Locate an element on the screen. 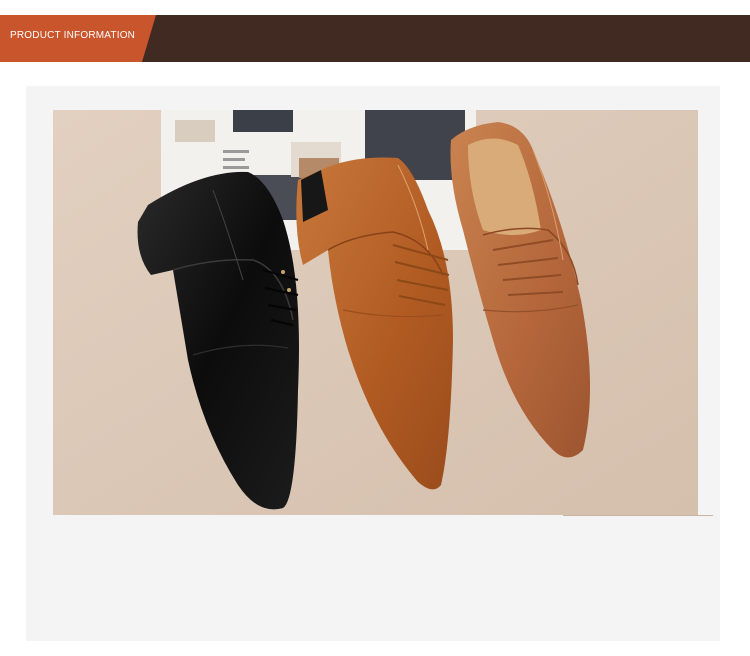 The image size is (750, 656). section-title: PRODUCT INFORMATION is located at coordinates (73, 35).